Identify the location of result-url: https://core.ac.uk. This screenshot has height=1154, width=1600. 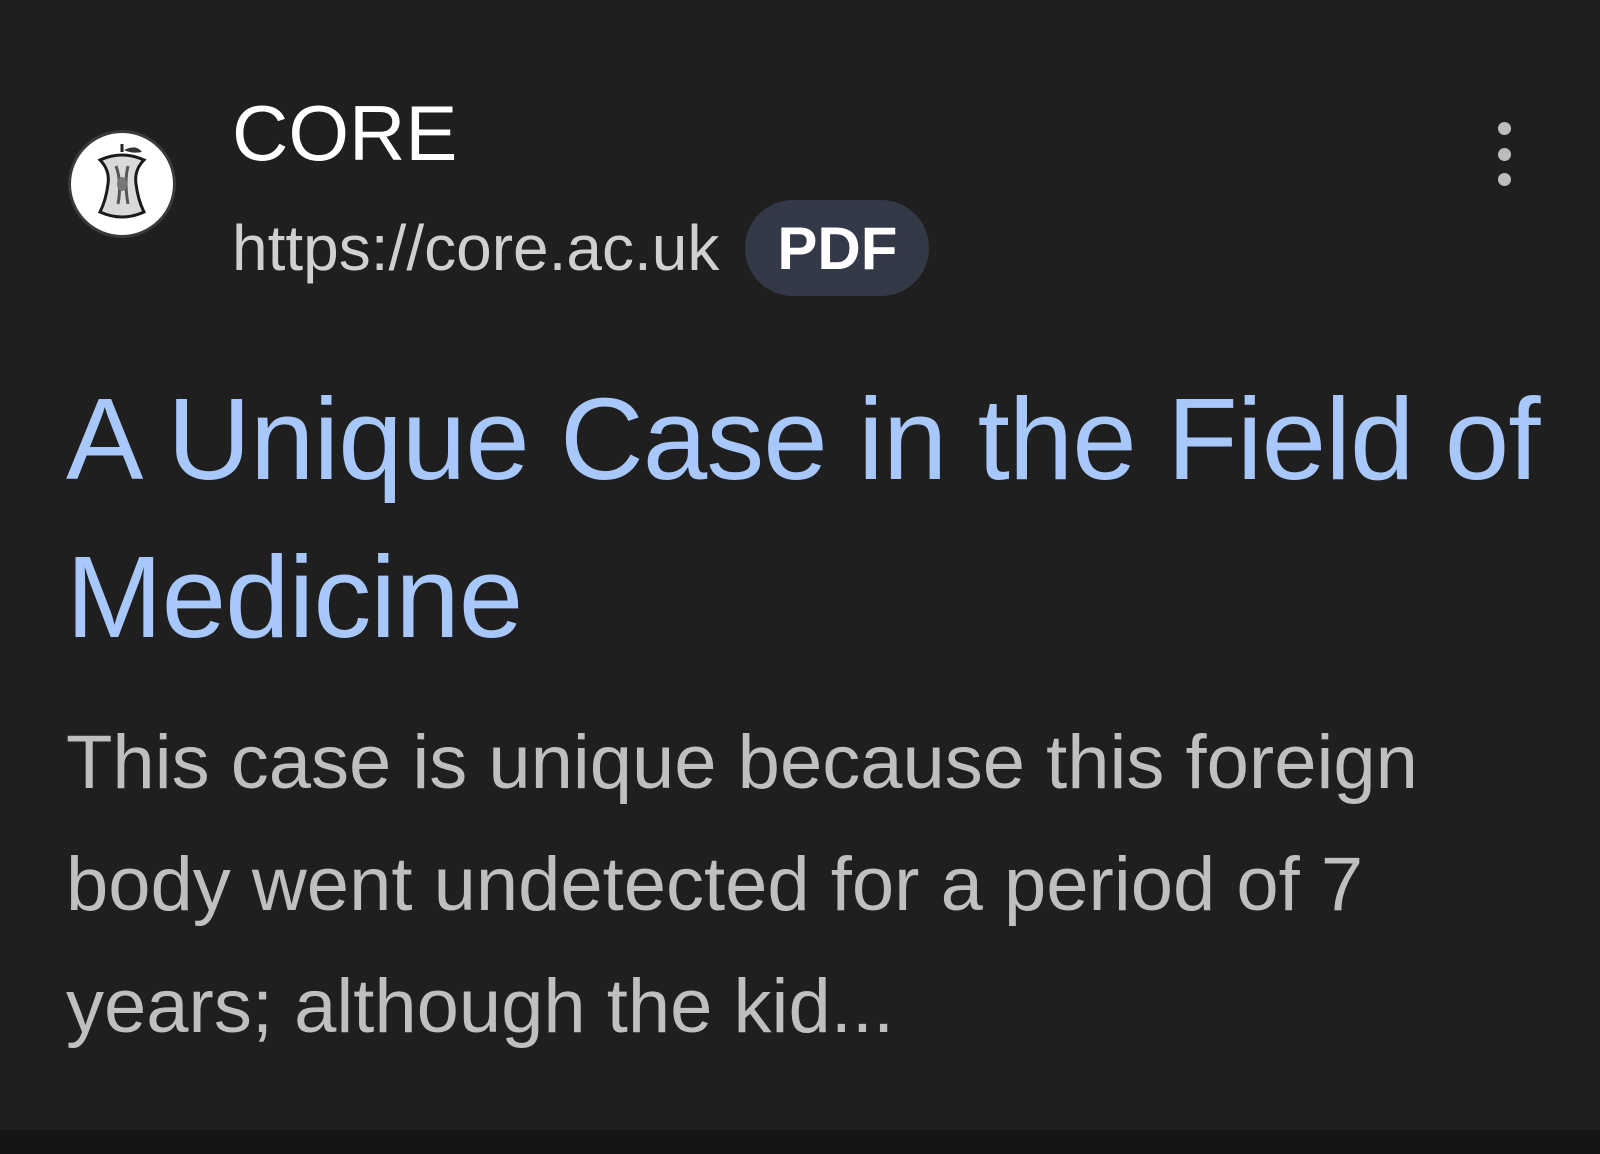
(475, 248).